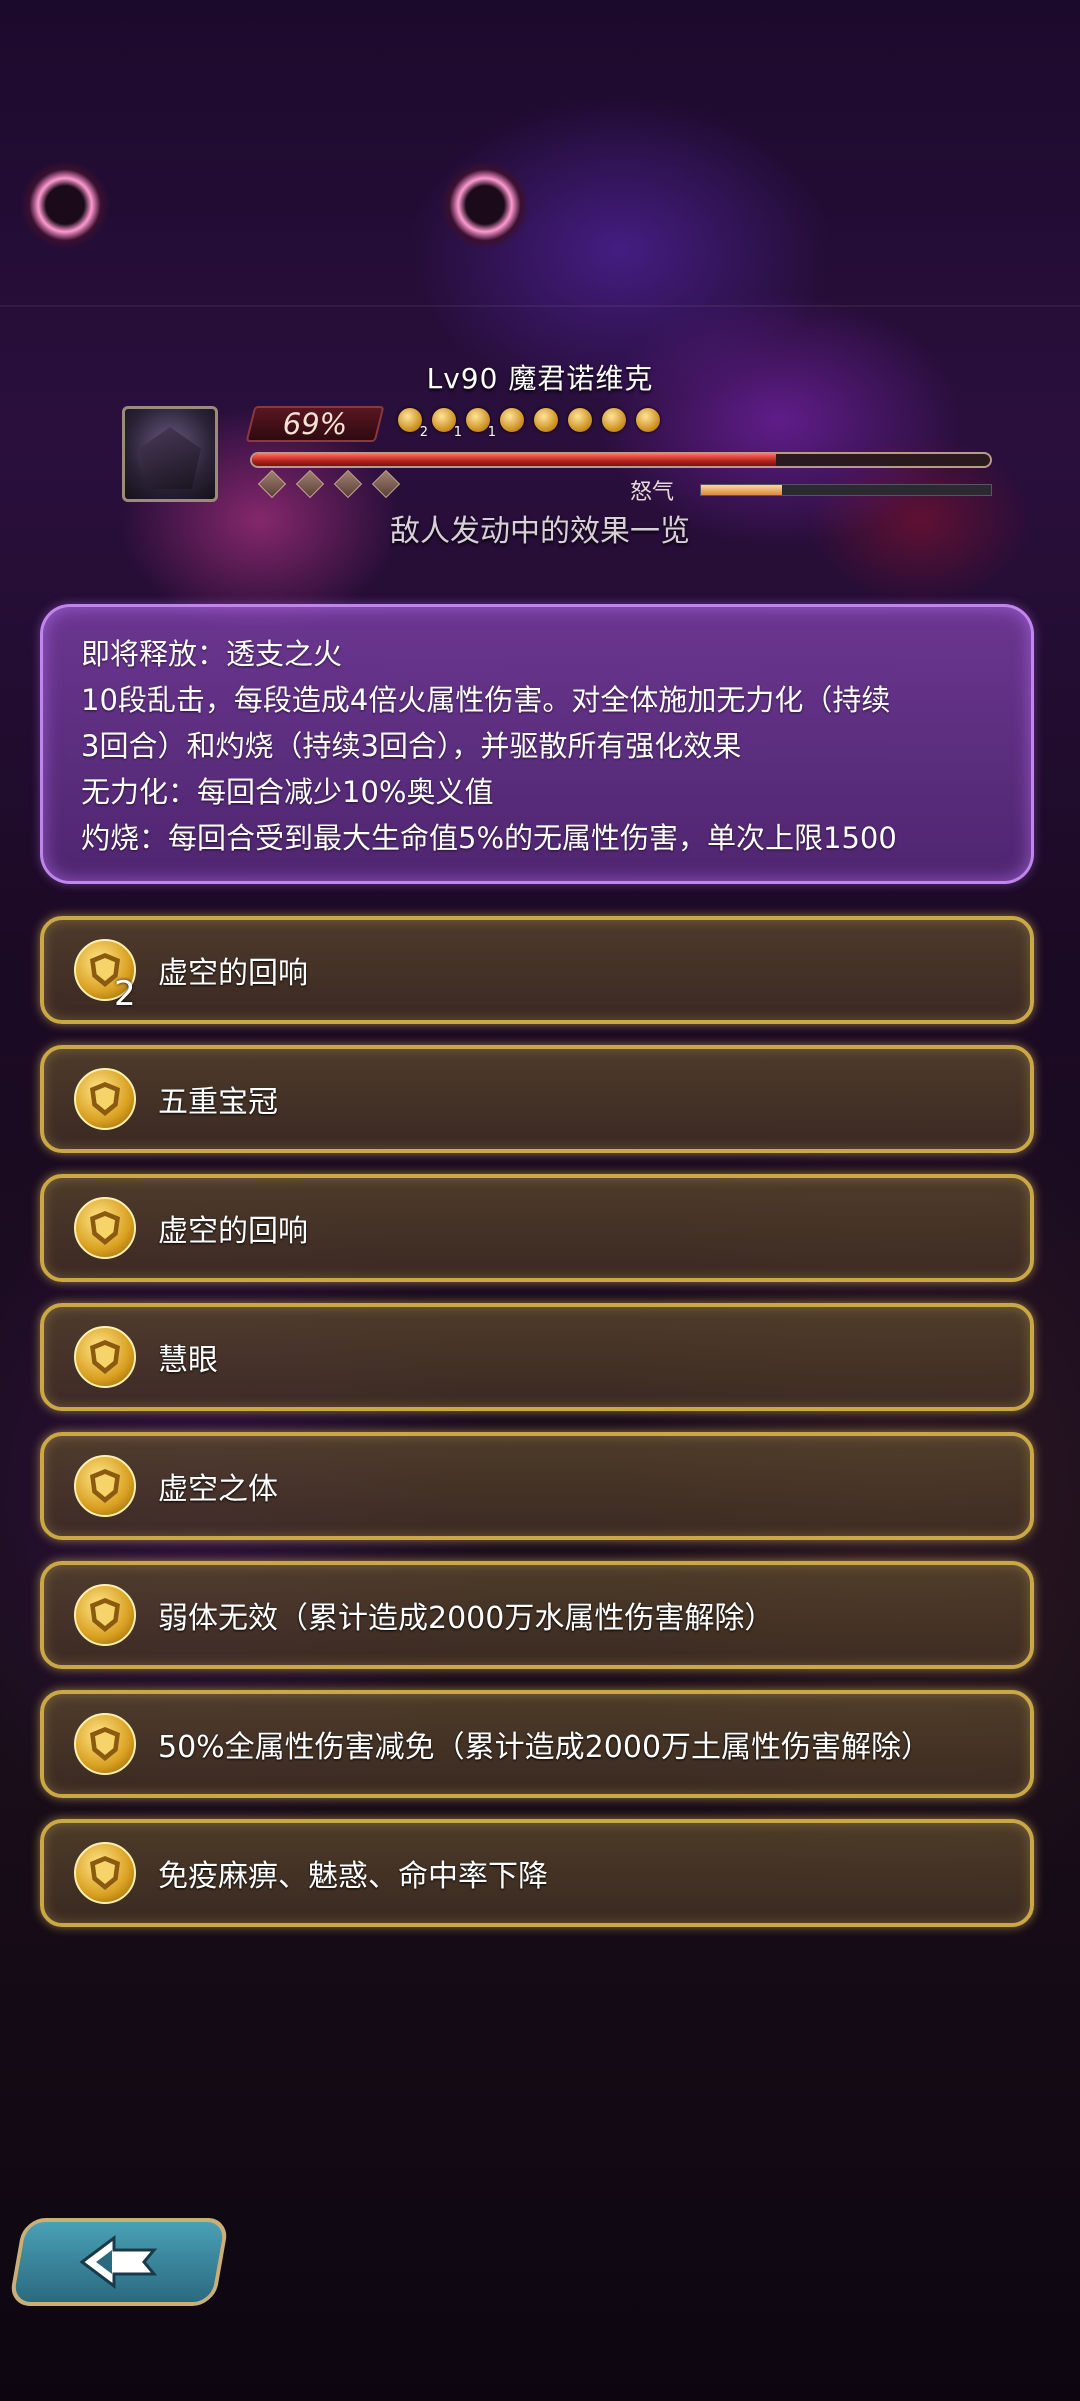 The height and width of the screenshot is (2401, 1080). What do you see at coordinates (529, 424) in the screenshot?
I see `medal-row: 2 1 1` at bounding box center [529, 424].